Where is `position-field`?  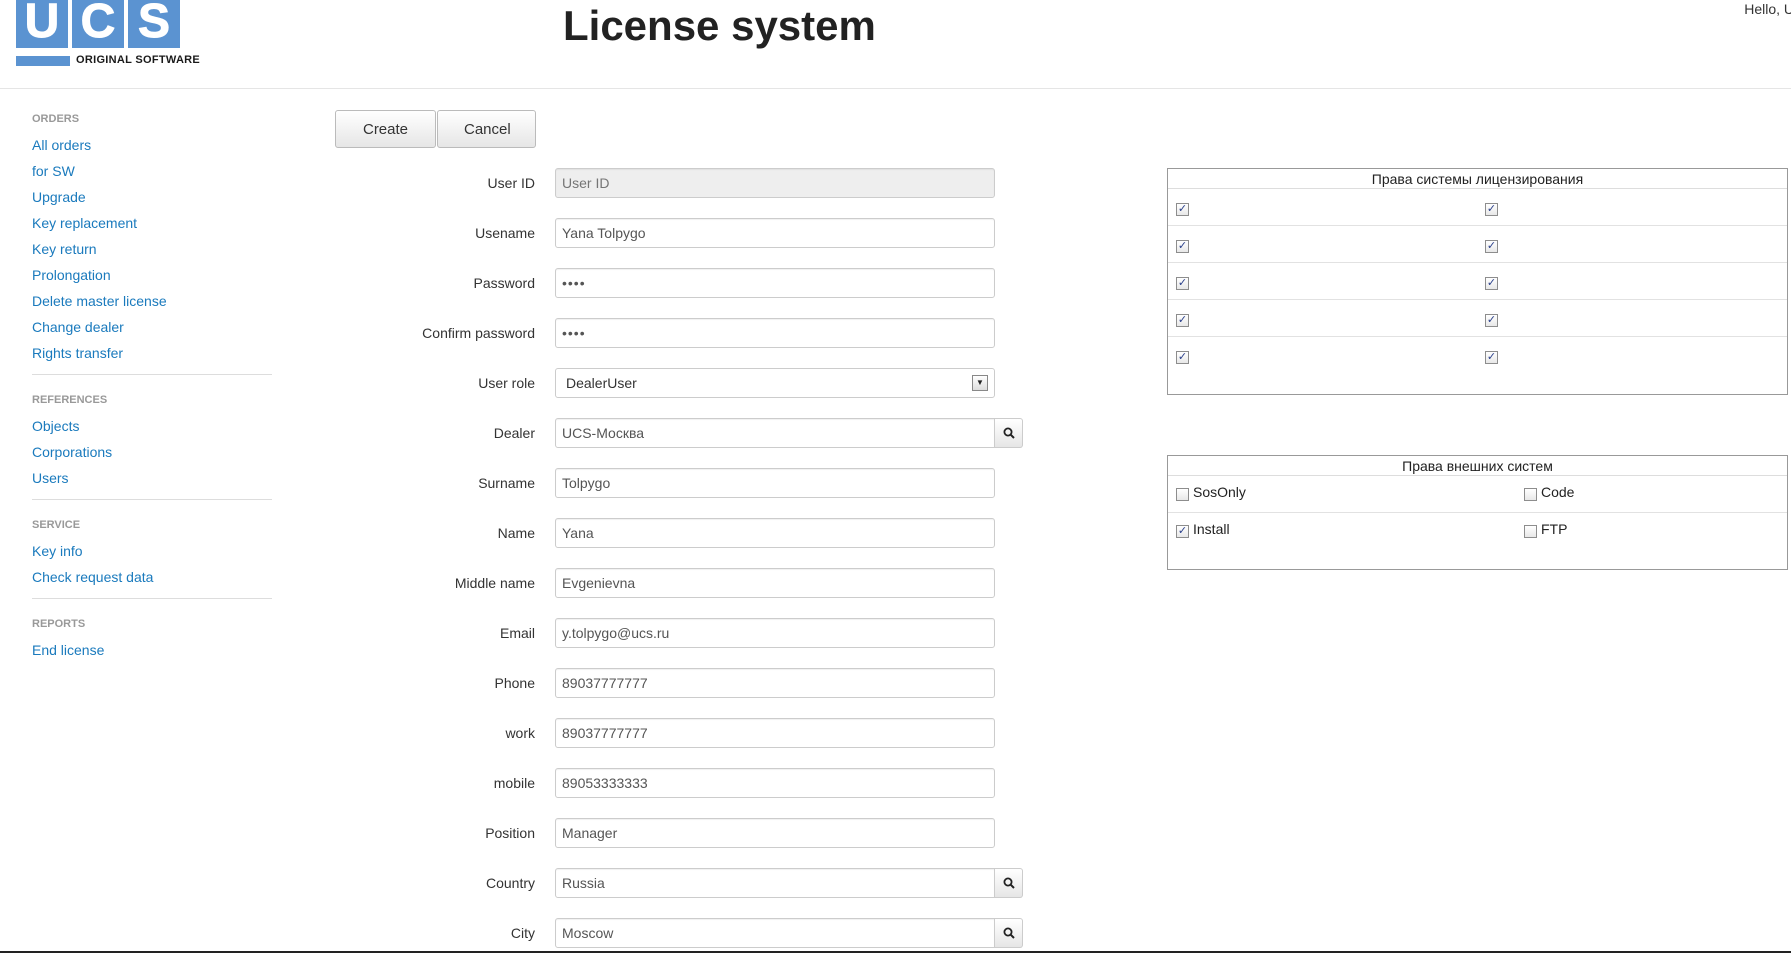 position-field is located at coordinates (775, 833).